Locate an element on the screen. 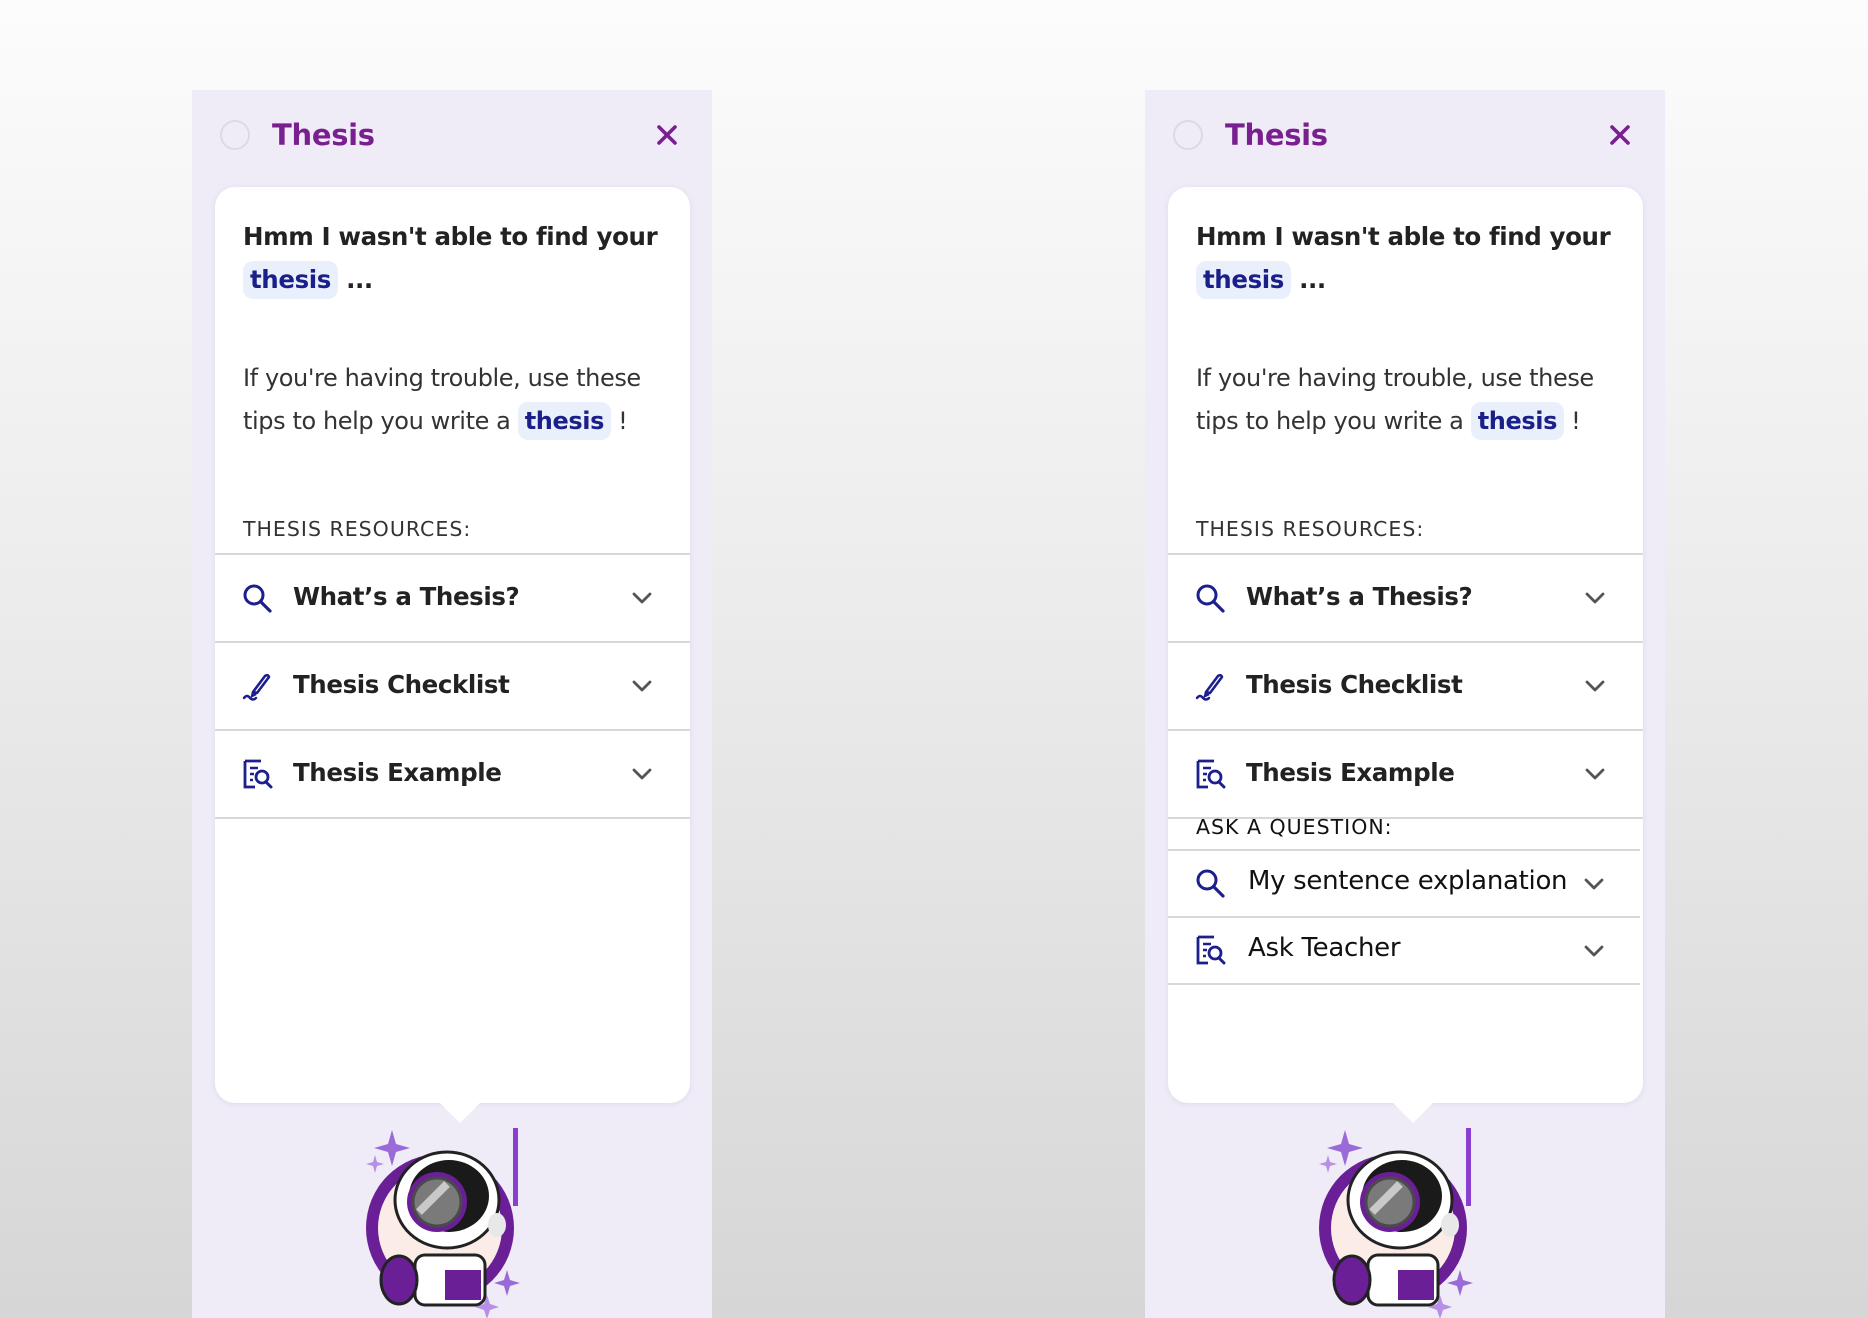 The image size is (1868, 1318). questions-list: My sentence explanation Ask Teacher is located at coordinates (1404, 917).